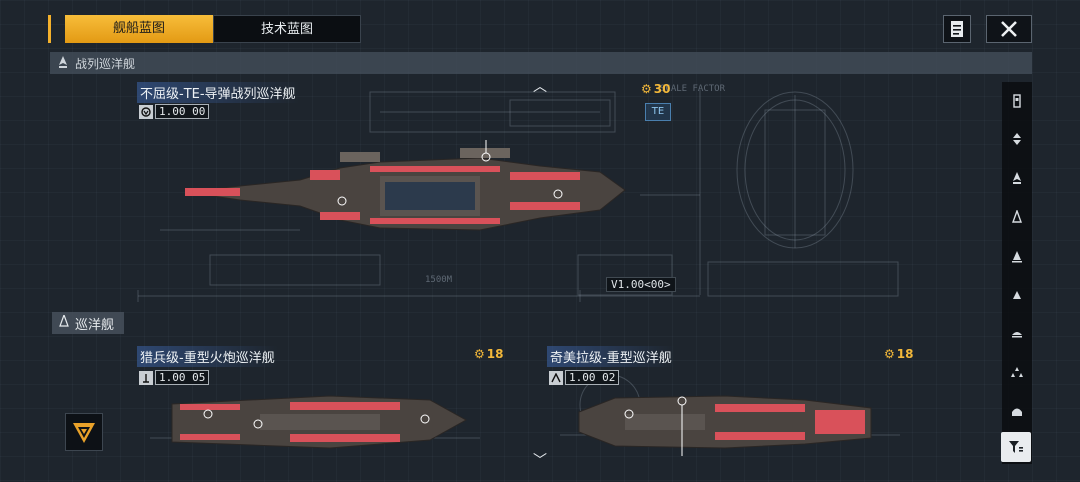  I want to click on section-header-cruiser: 巡洋舰, so click(88, 323).